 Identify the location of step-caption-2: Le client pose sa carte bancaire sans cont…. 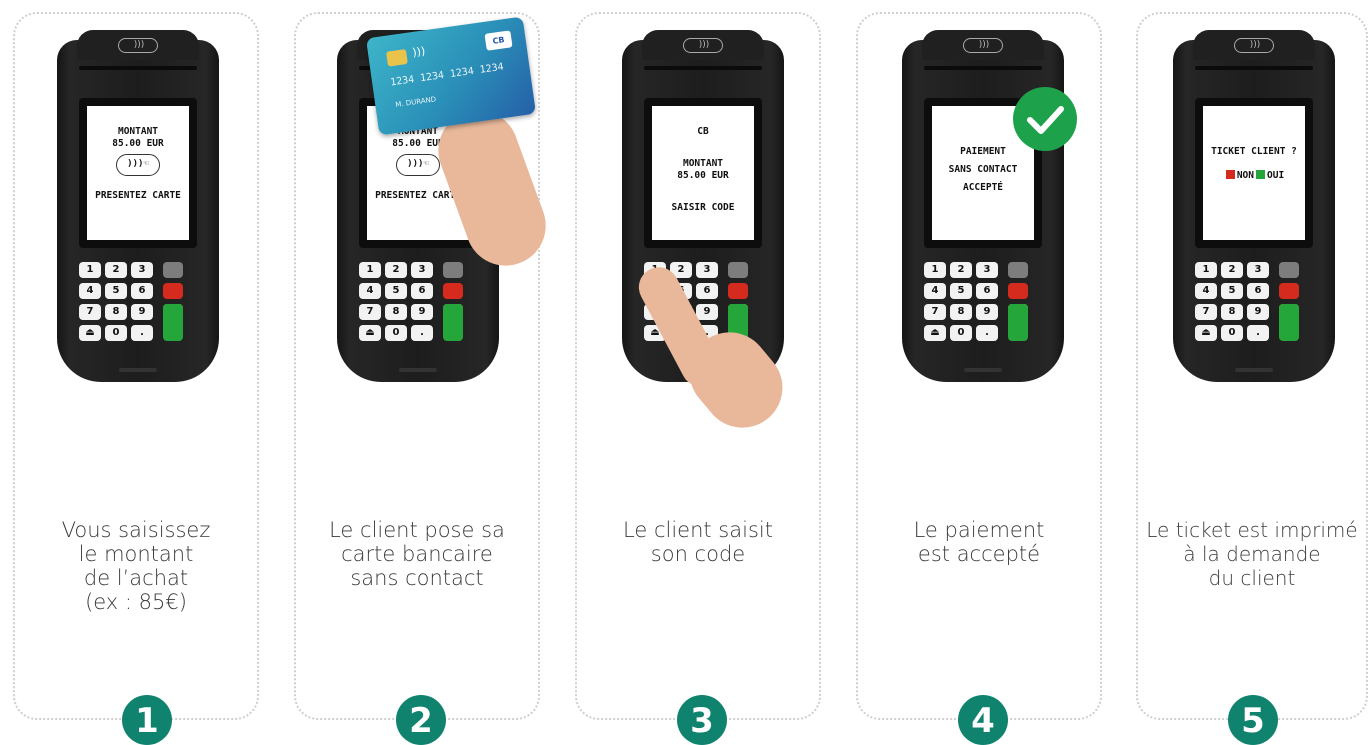
(417, 554).